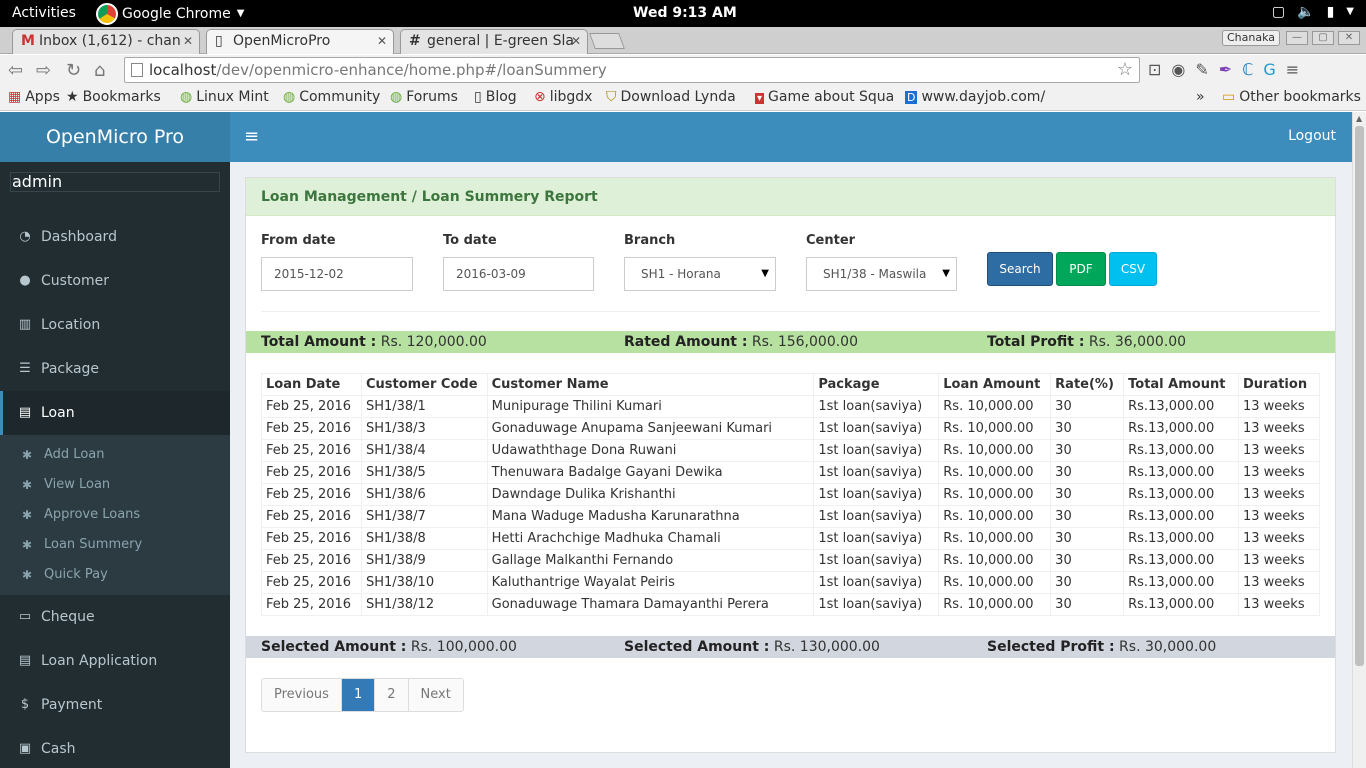 This screenshot has width=1366, height=768. What do you see at coordinates (518, 274) in the screenshot?
I see `to-date-input: 2016-03-09` at bounding box center [518, 274].